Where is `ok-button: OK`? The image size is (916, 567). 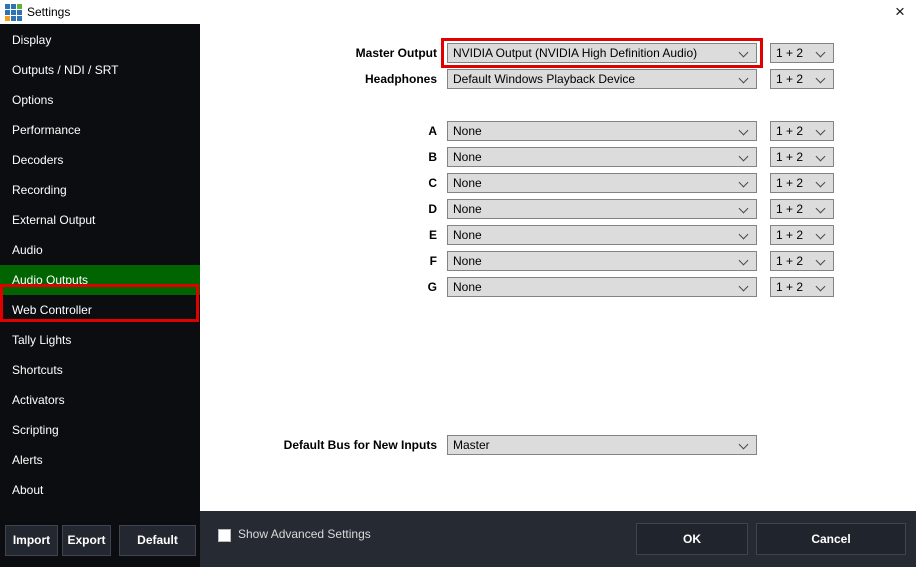
ok-button: OK is located at coordinates (692, 539).